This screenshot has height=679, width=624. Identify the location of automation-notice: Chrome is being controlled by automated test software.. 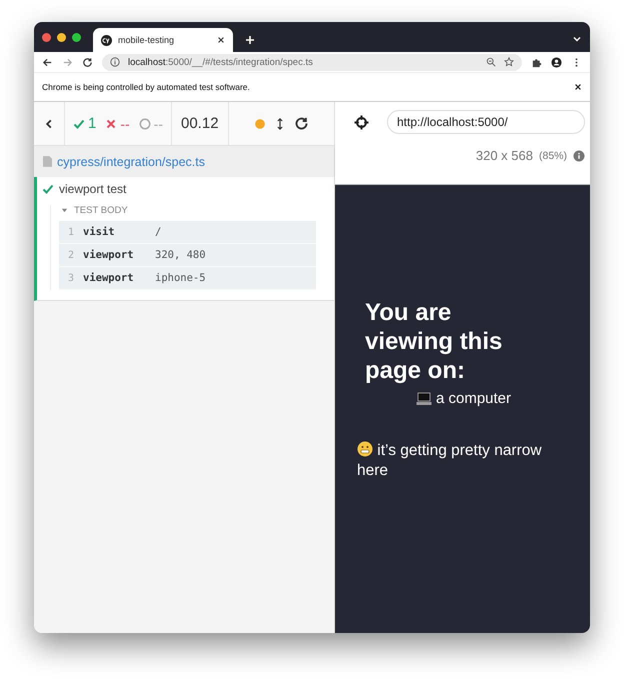
(146, 87).